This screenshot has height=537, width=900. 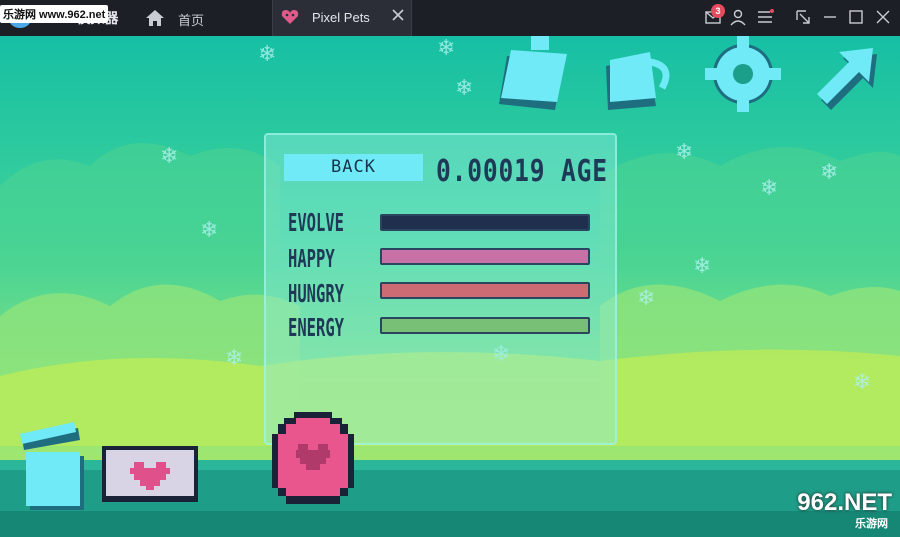 I want to click on back-button: BACK, so click(x=353, y=167).